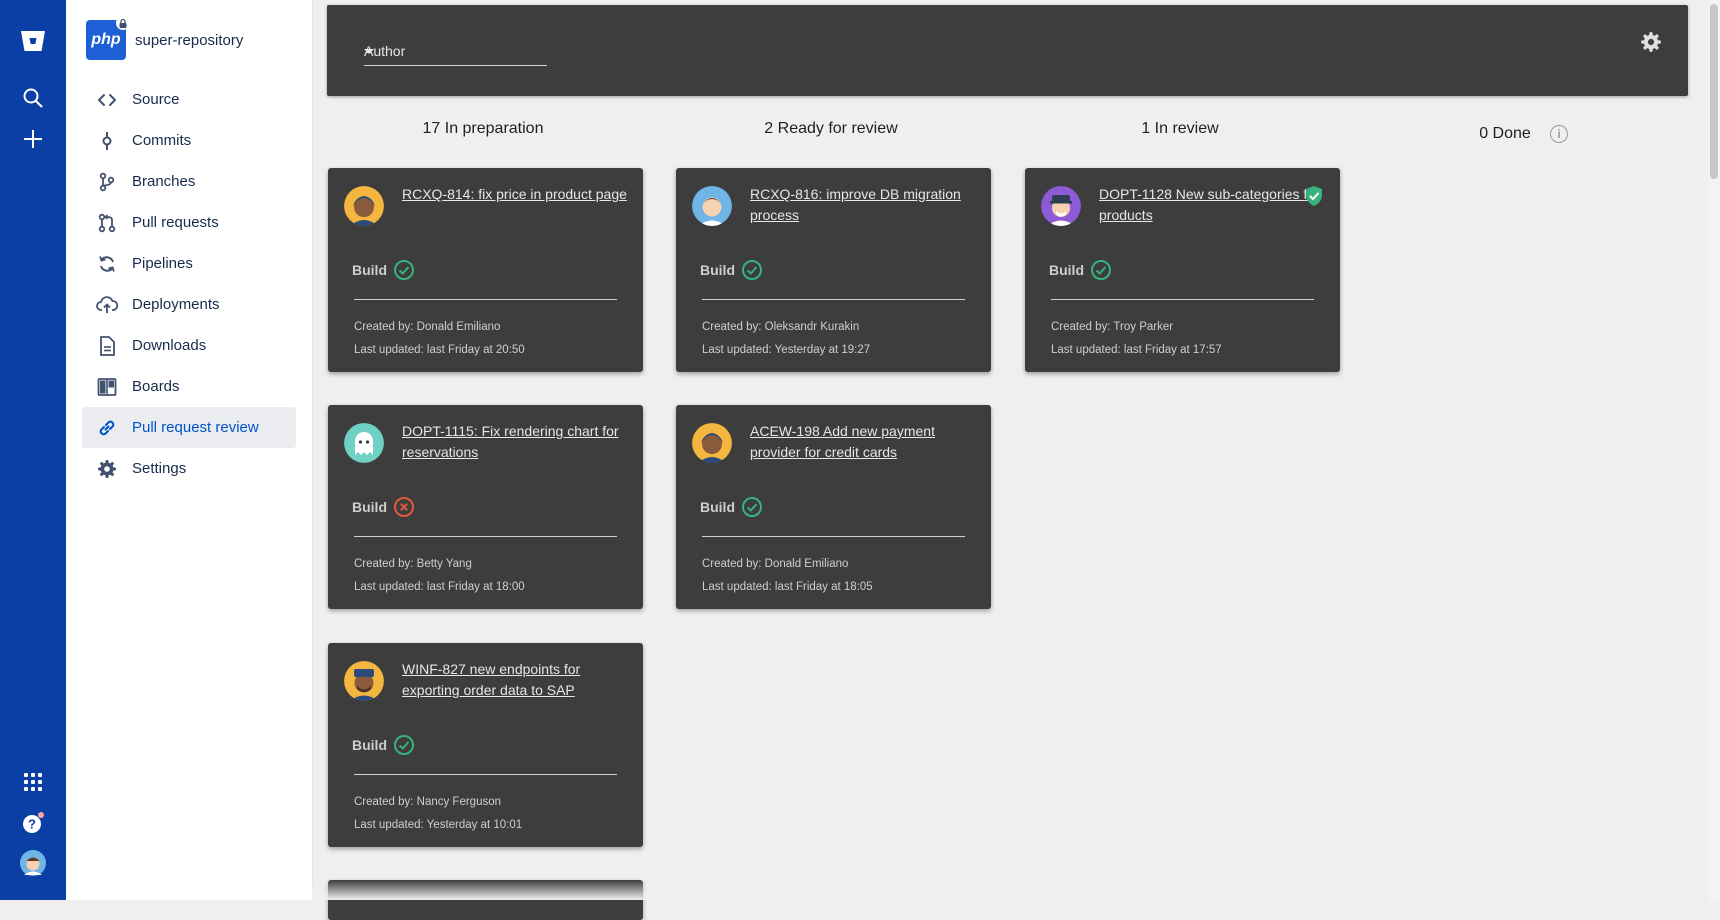  I want to click on error-circle-icon, so click(404, 507).